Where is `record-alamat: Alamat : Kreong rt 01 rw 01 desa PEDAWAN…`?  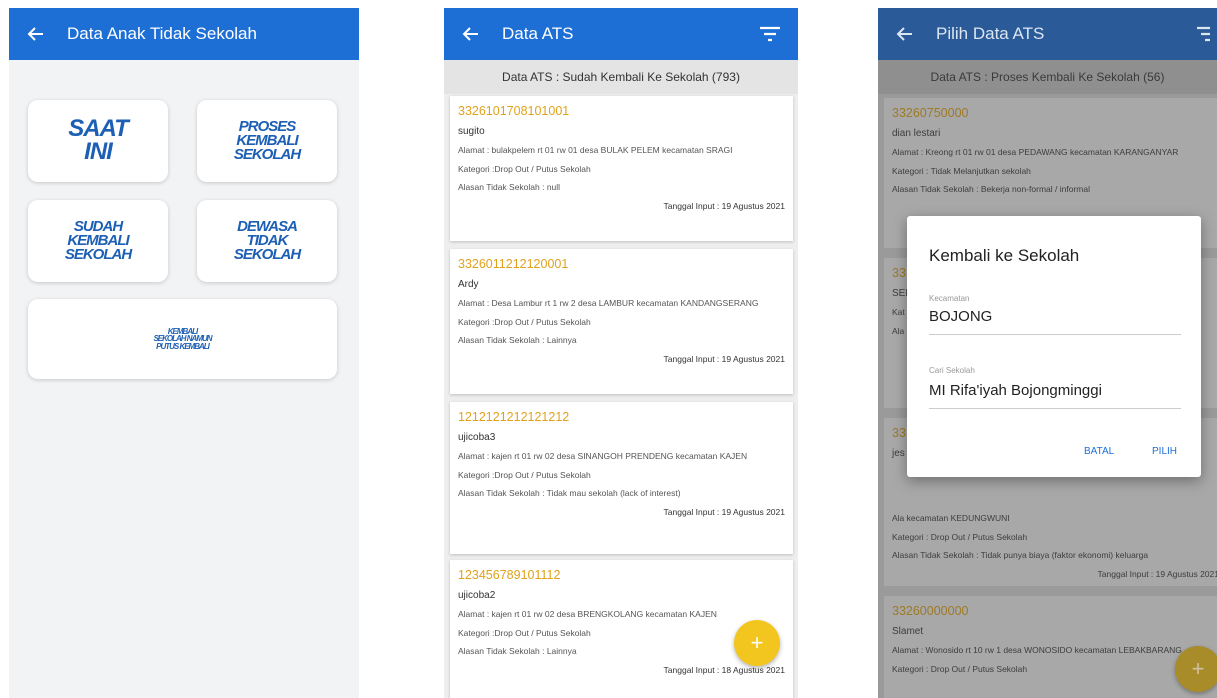 record-alamat: Alamat : Kreong rt 01 rw 01 desa PEDAWAN… is located at coordinates (1035, 152).